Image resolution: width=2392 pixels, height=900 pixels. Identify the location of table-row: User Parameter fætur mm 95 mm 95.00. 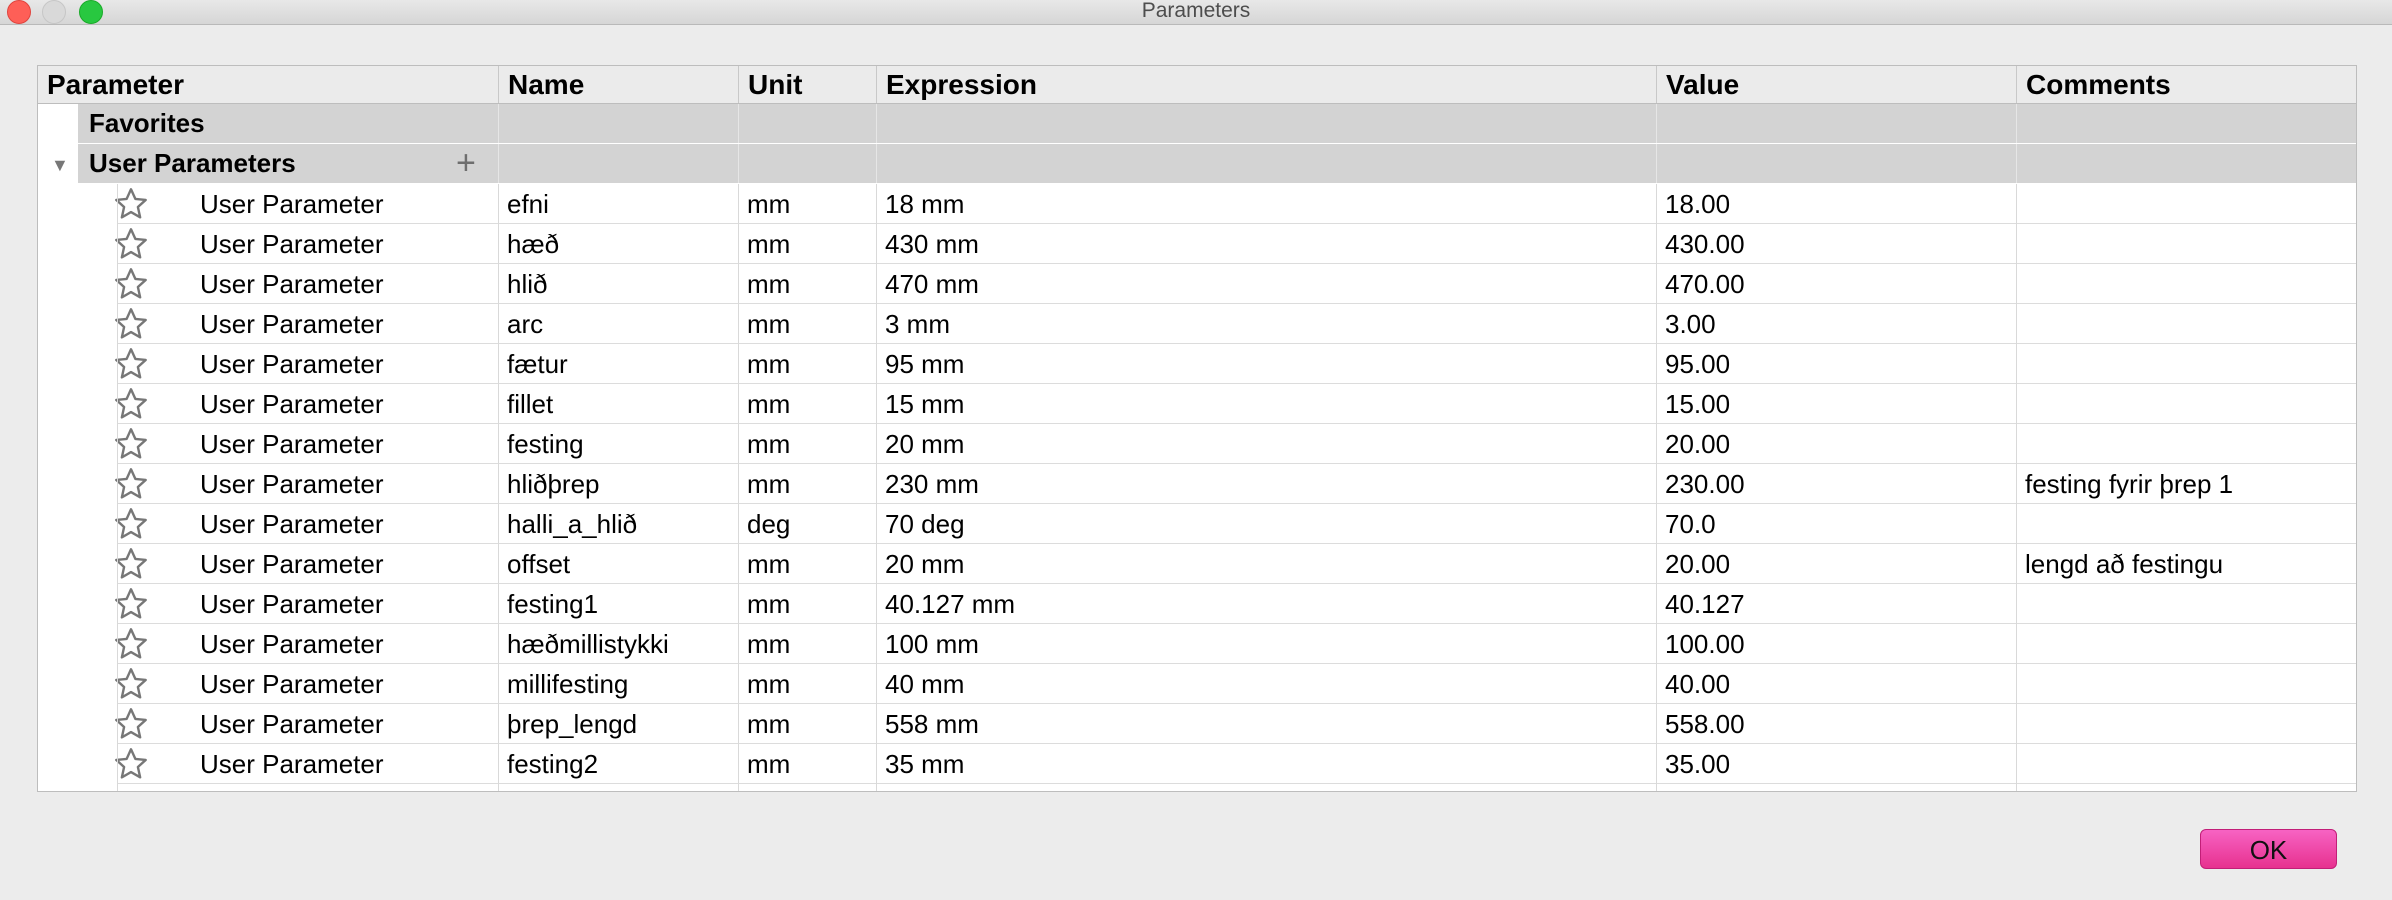
(1235, 364).